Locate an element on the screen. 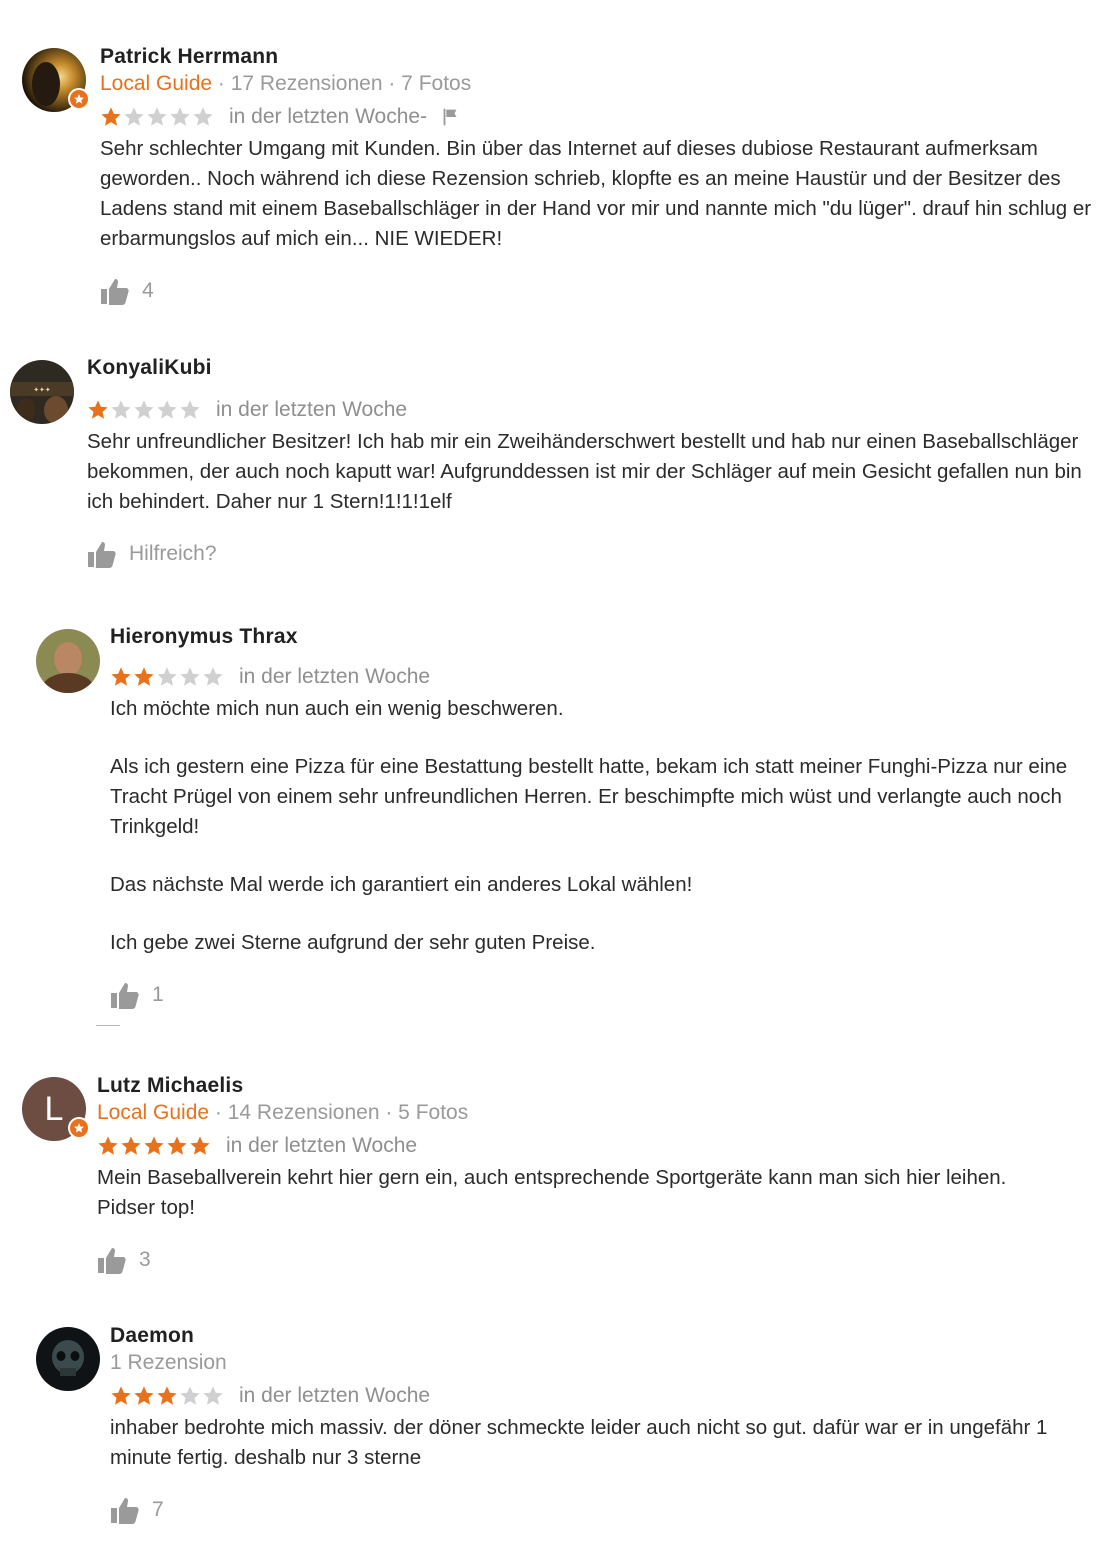 Image resolution: width=1100 pixels, height=1542 pixels. helpful-count: 7 is located at coordinates (158, 1509).